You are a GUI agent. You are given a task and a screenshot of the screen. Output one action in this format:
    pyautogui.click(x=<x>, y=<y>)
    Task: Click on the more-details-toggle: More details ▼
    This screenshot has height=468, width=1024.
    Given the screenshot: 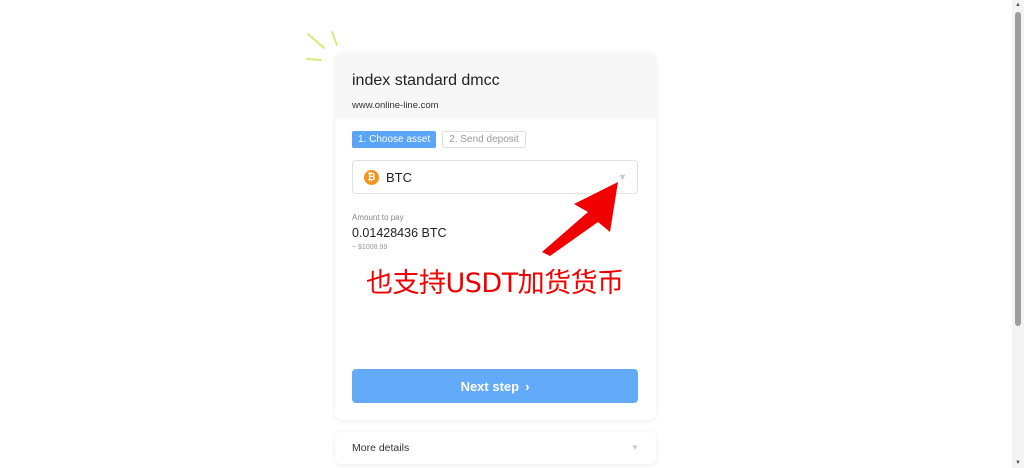 What is the action you would take?
    pyautogui.click(x=495, y=448)
    